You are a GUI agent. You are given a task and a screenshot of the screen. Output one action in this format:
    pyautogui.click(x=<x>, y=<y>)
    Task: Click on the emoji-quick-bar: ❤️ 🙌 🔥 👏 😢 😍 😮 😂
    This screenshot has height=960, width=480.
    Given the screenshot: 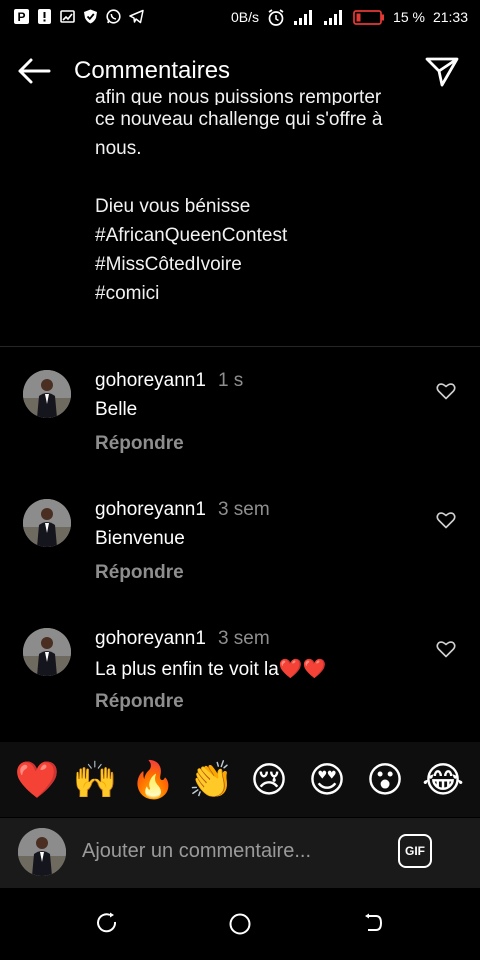 What is the action you would take?
    pyautogui.click(x=240, y=779)
    